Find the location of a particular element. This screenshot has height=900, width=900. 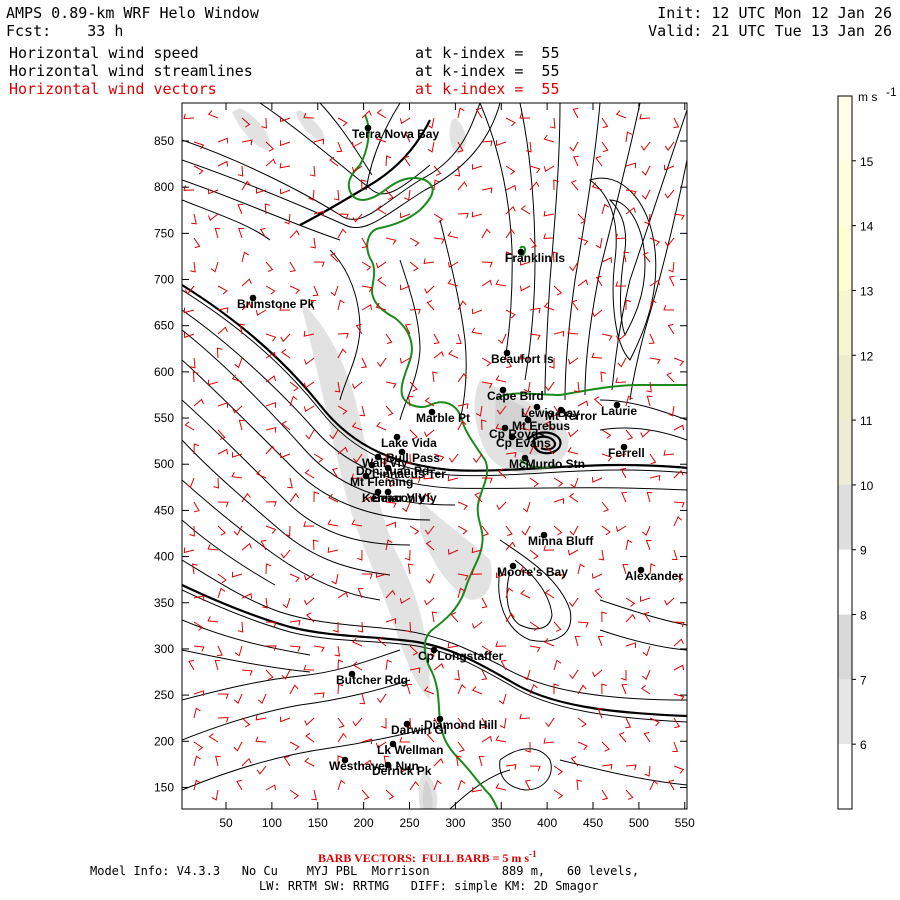

place-label: McMurdo Stn is located at coordinates (547, 464).